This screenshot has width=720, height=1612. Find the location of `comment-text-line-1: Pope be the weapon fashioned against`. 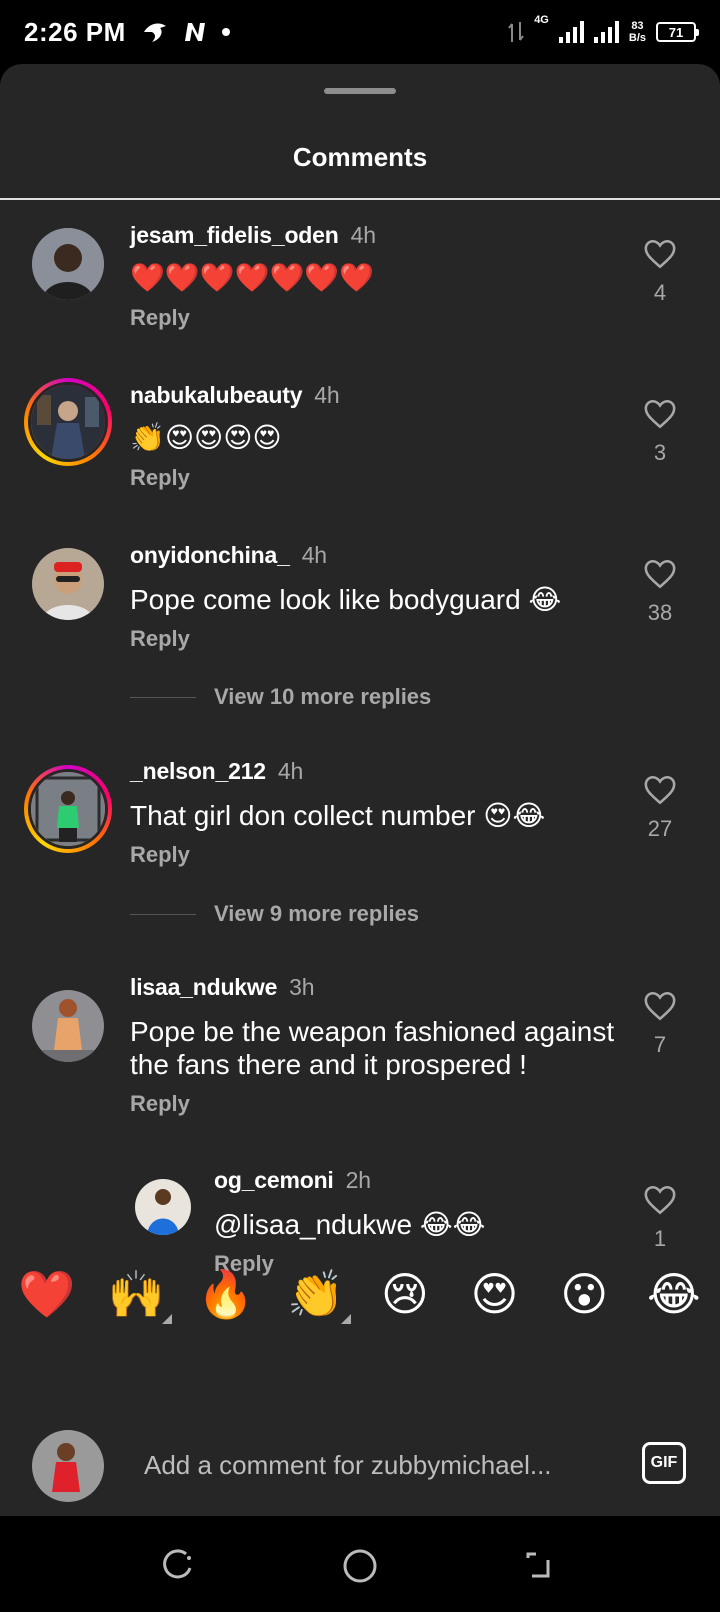

comment-text-line-1: Pope be the weapon fashioned against is located at coordinates (372, 1031).